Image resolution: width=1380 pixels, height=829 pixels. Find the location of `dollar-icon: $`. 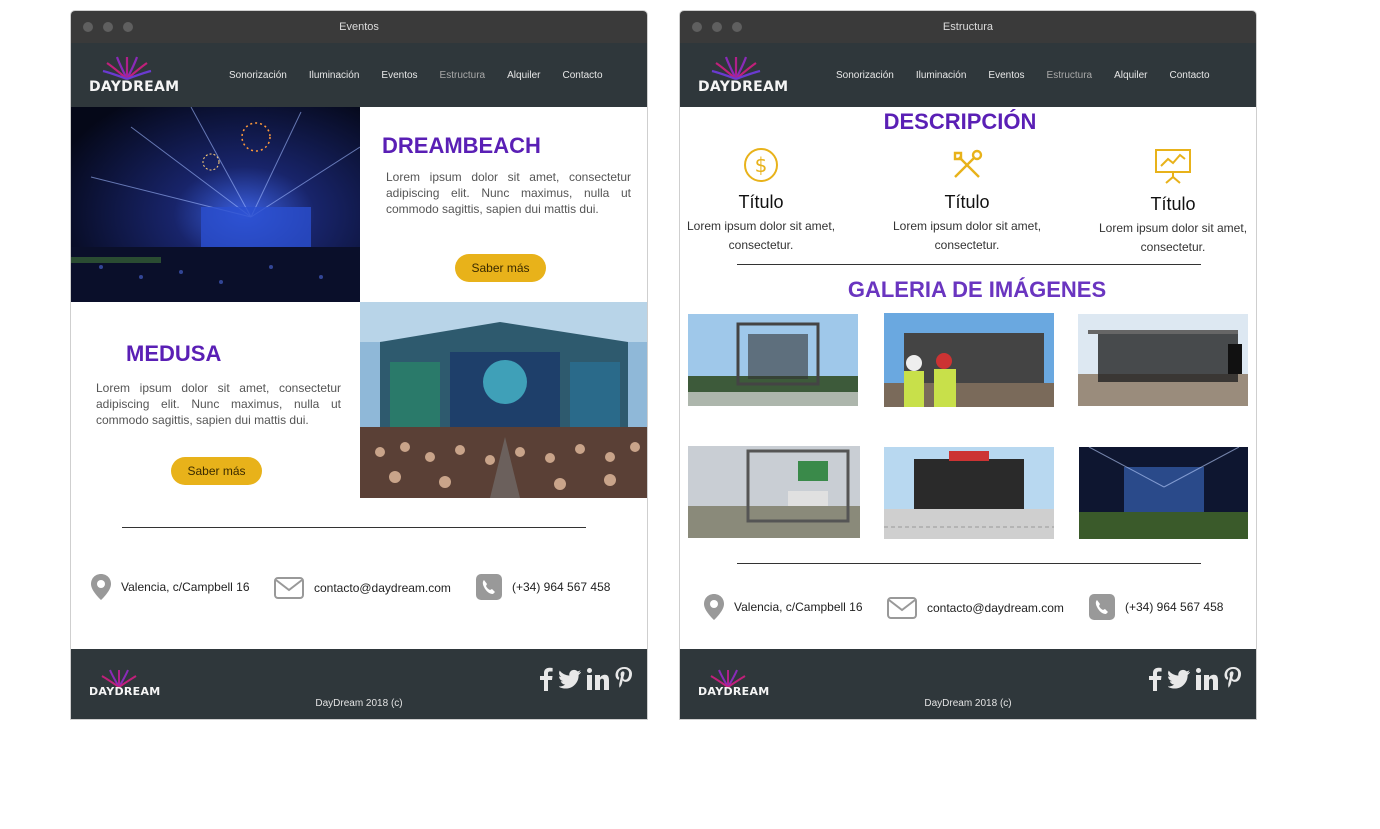

dollar-icon: $ is located at coordinates (761, 165).